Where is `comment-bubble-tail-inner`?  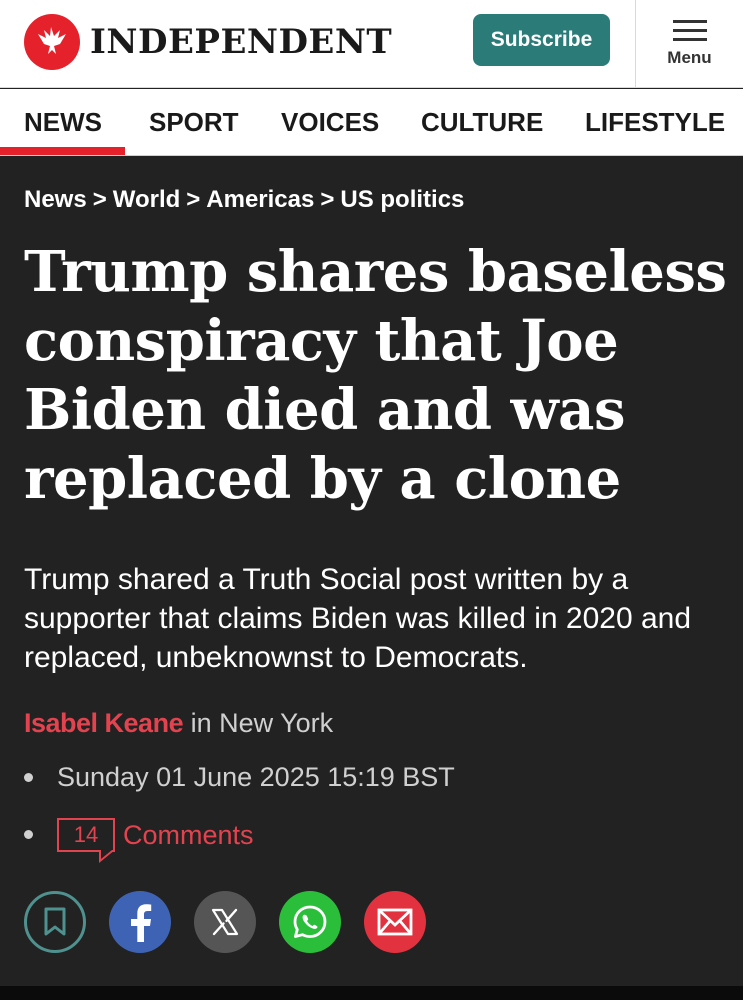
comment-bubble-tail-inner is located at coordinates (106, 854).